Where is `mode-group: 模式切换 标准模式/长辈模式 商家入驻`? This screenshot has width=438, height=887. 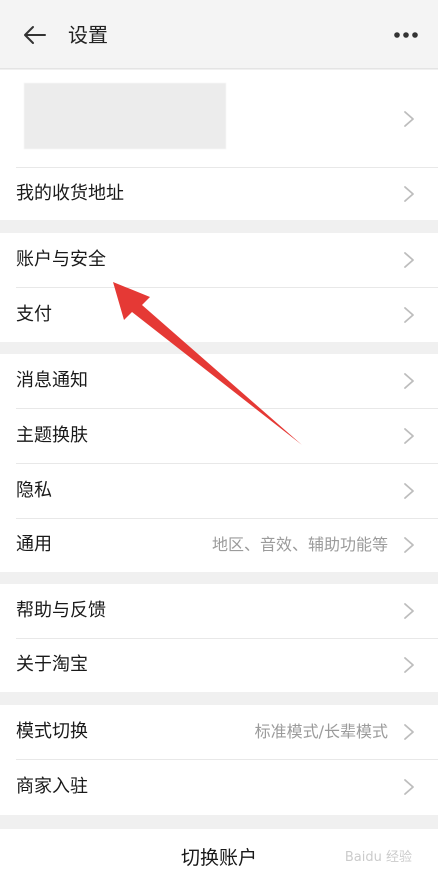
mode-group: 模式切换 标准模式/长辈模式 商家入驻 is located at coordinates (219, 760).